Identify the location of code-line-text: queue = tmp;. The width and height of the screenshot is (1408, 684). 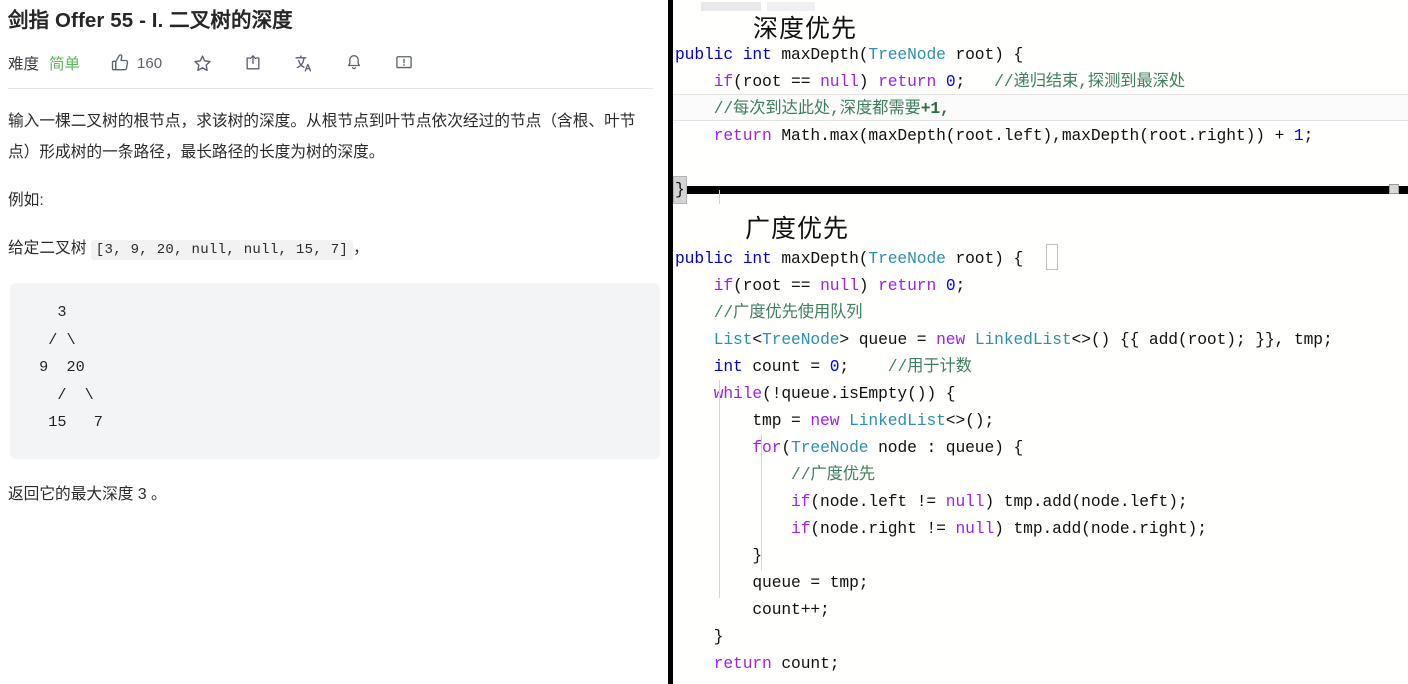
(771, 582).